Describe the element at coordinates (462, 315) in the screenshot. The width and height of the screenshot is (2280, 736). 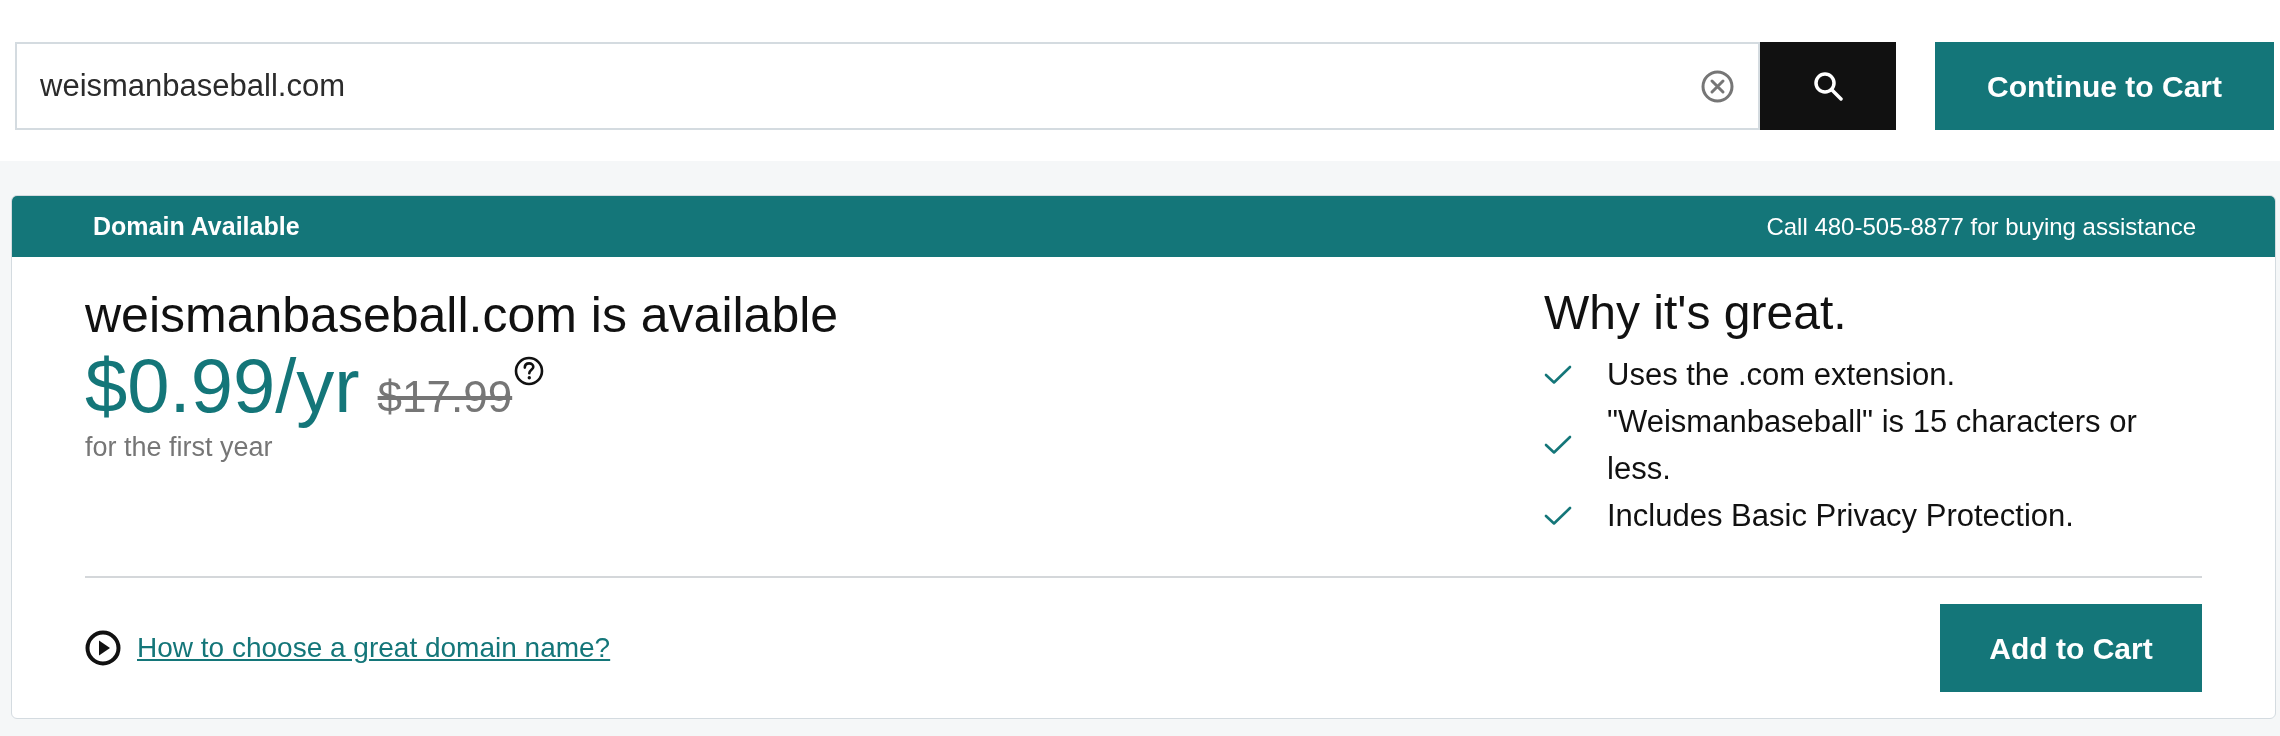
I see `availability-heading: weismanbaseball.com is available` at that location.